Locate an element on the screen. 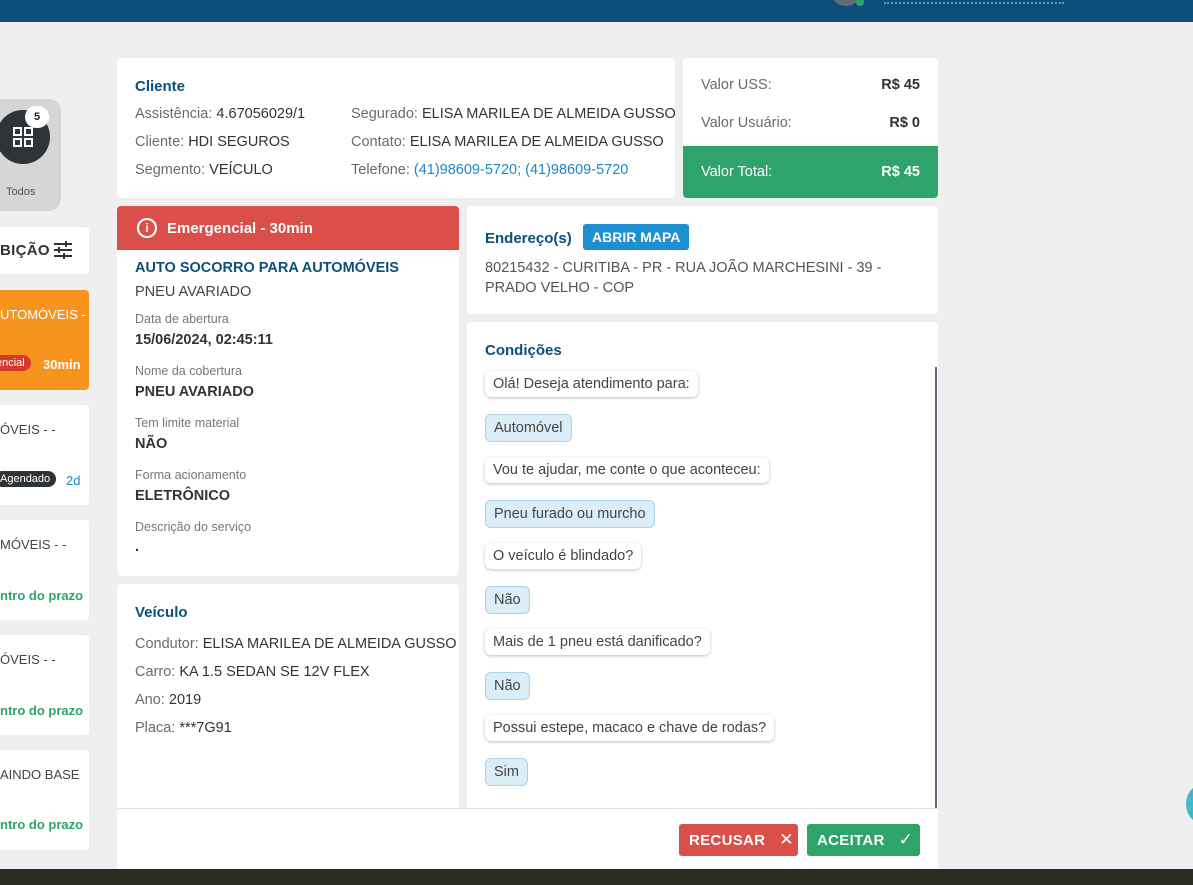 This screenshot has width=1193, height=885. condutor-label: Condutor: is located at coordinates (167, 644).